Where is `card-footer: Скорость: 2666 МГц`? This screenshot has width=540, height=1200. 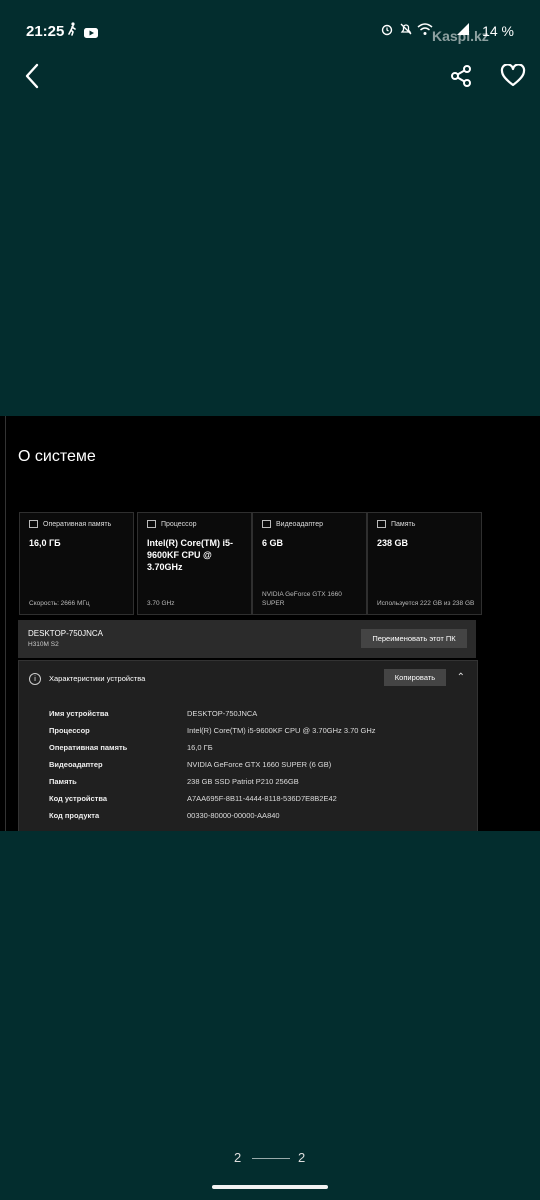 card-footer: Скорость: 2666 МГц is located at coordinates (59, 603).